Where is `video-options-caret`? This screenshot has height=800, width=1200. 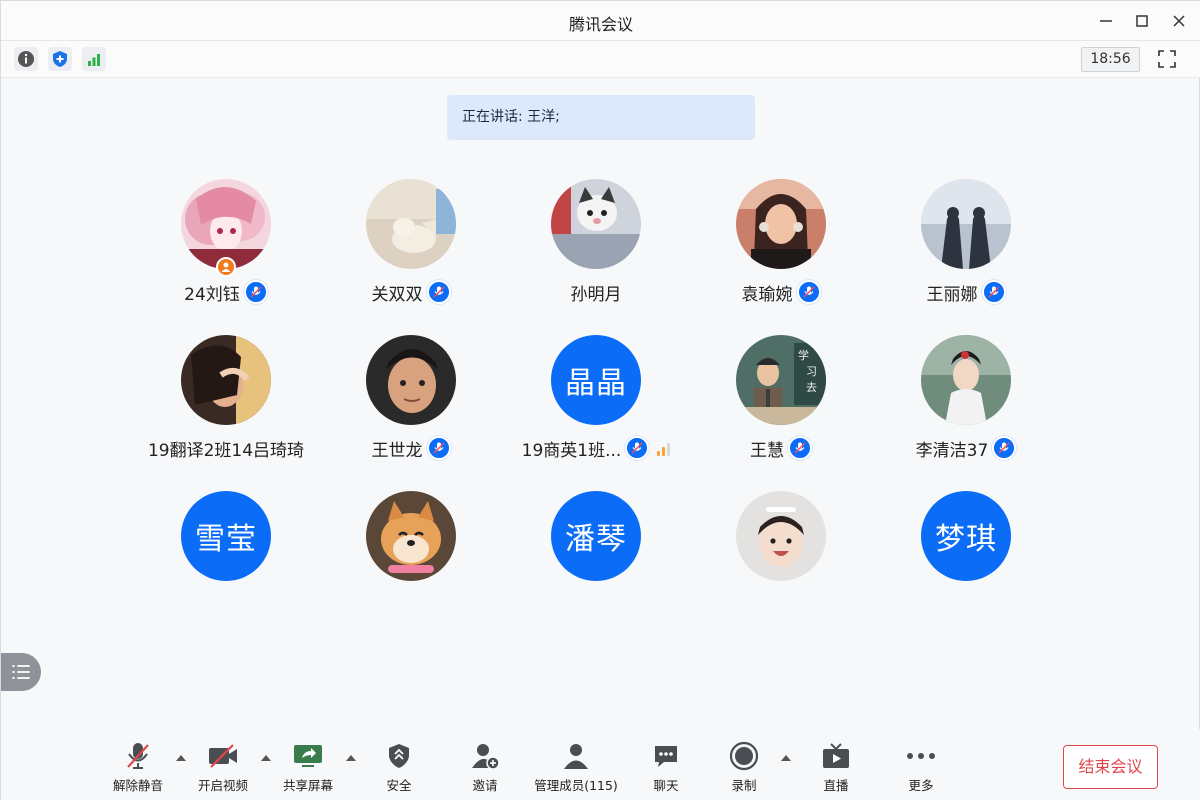 video-options-caret is located at coordinates (266, 757).